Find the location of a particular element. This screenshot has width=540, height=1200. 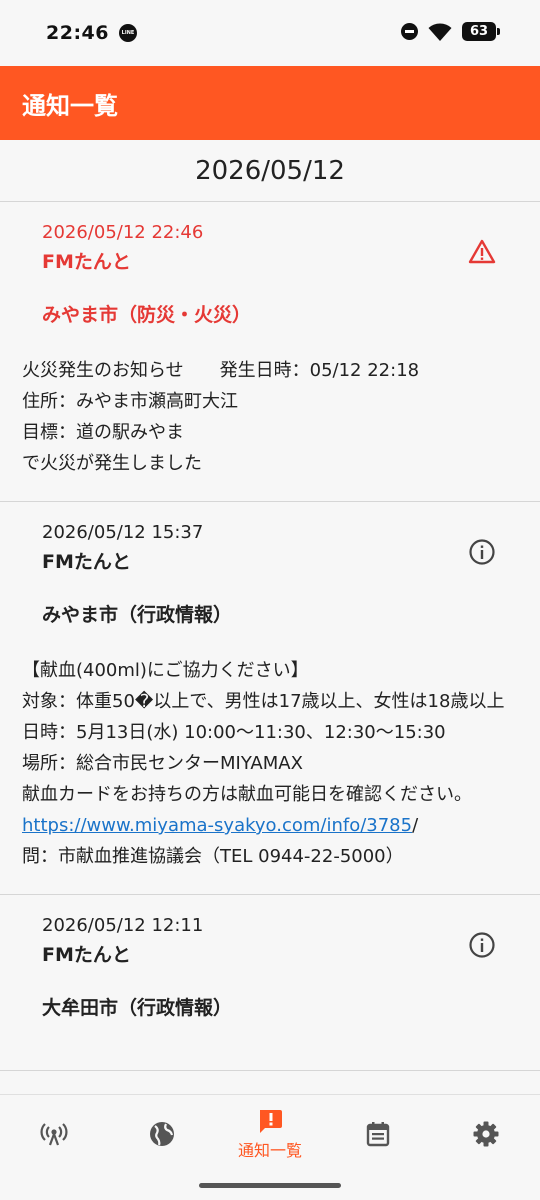

warning-icon is located at coordinates (482, 251).